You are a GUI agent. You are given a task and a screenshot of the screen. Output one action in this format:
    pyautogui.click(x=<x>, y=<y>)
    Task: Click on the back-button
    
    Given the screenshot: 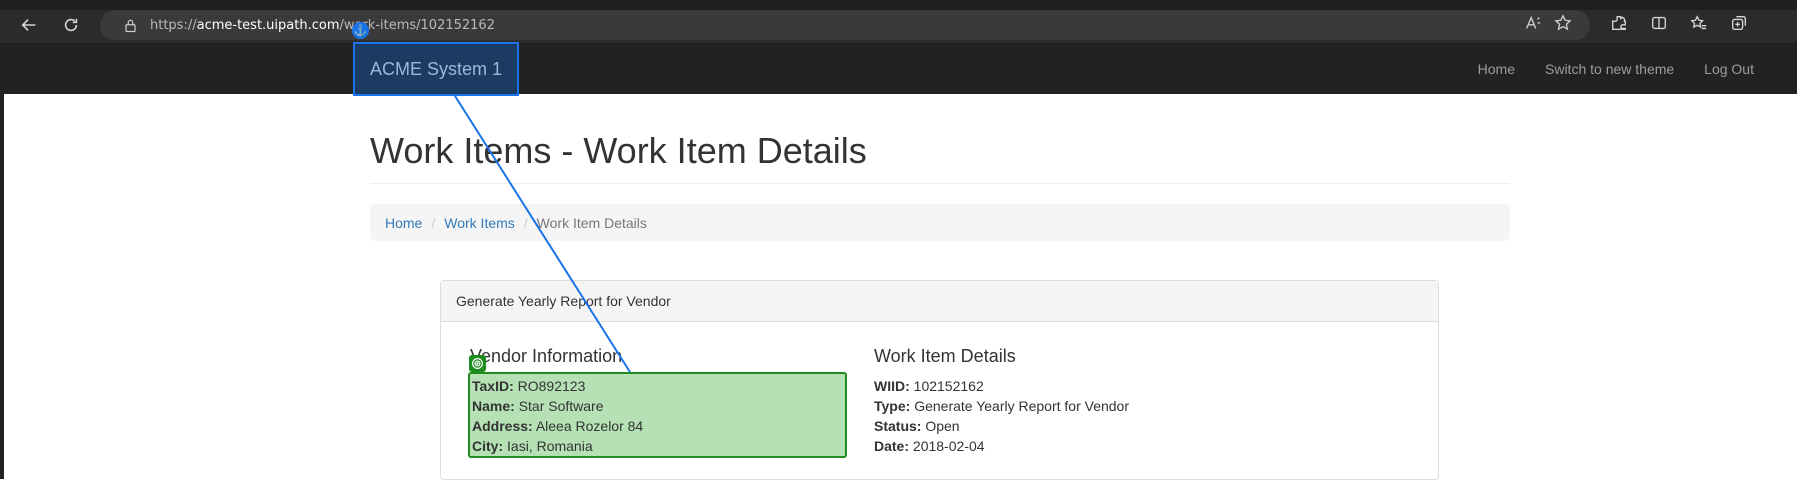 What is the action you would take?
    pyautogui.click(x=29, y=25)
    